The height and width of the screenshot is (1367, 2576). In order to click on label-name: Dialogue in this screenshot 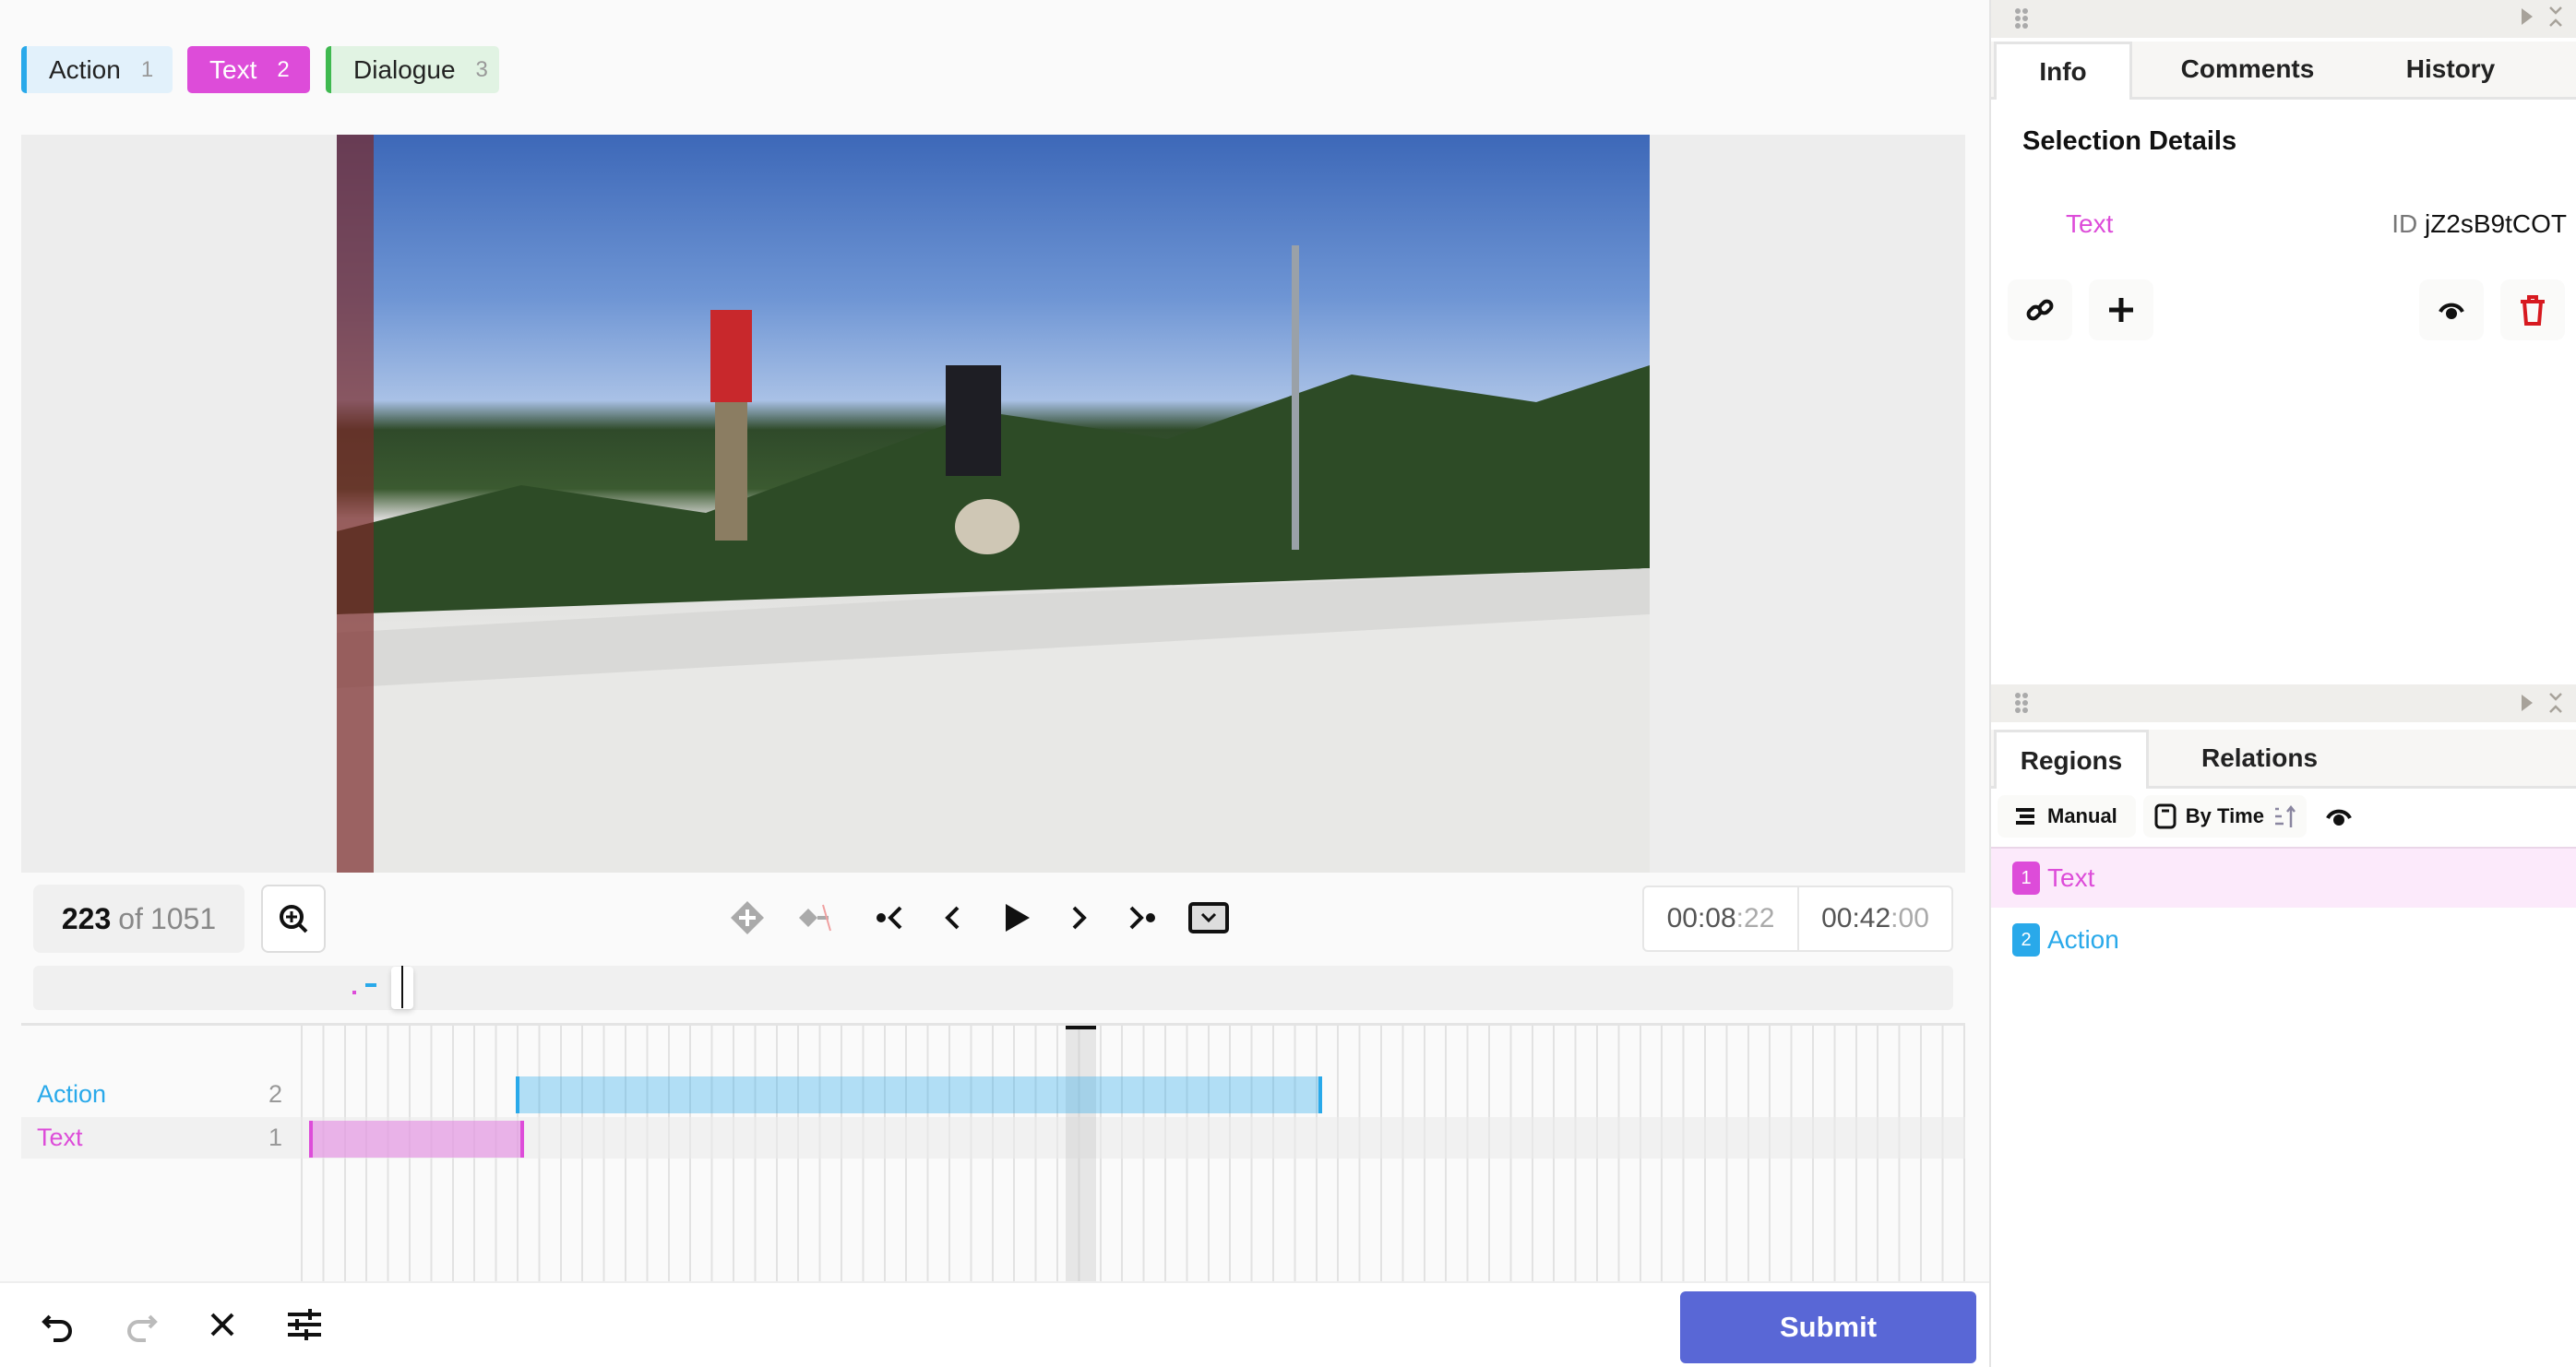, I will do `click(404, 69)`.